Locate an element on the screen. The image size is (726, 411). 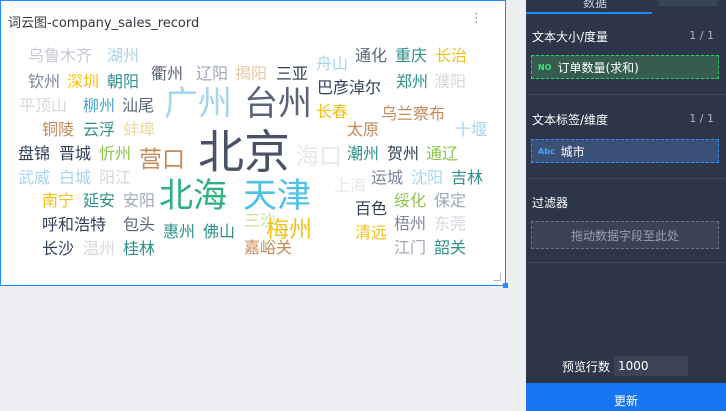
word-cloud-word: 江门 is located at coordinates (410, 247).